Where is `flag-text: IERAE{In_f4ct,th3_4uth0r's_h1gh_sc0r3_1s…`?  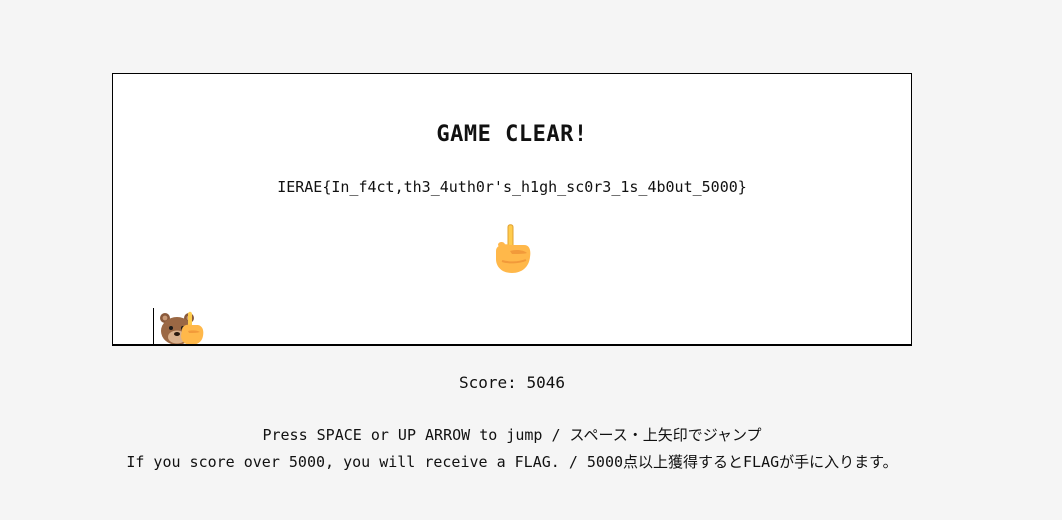 flag-text: IERAE{In_f4ct,th3_4uth0r's_h1gh_sc0r3_1s… is located at coordinates (512, 187).